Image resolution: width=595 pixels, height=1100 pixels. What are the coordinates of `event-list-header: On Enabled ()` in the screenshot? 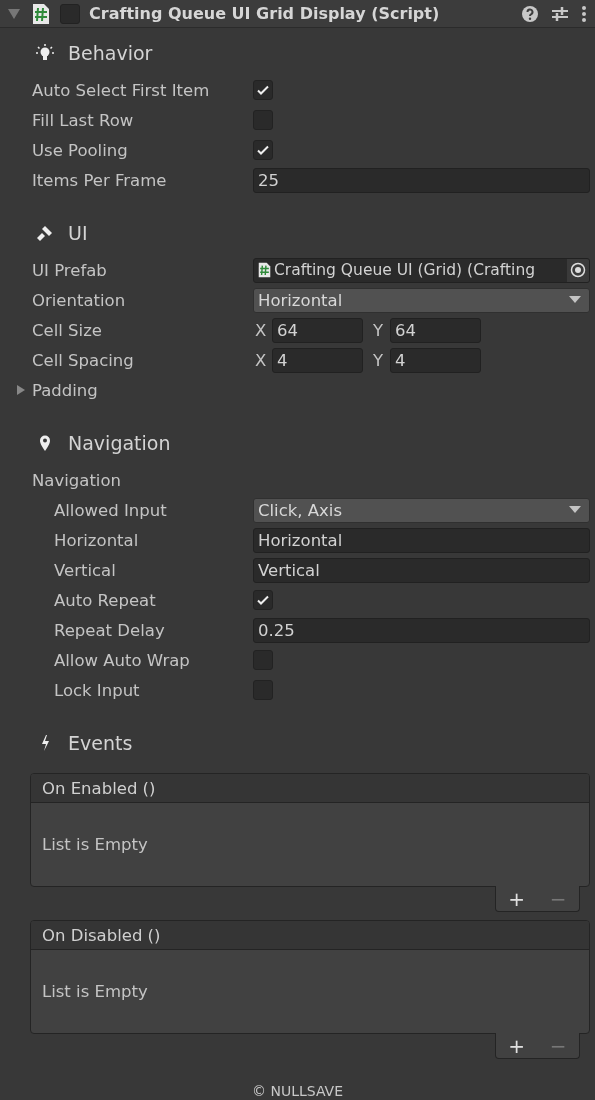 It's located at (310, 788).